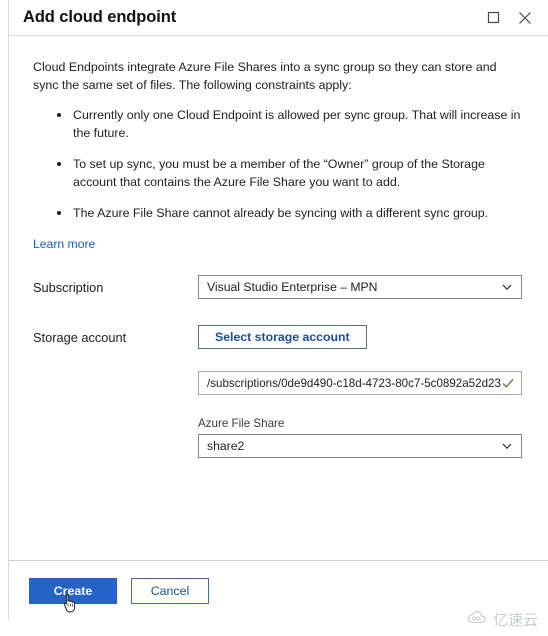 The image size is (548, 636). I want to click on subscription-select: Visual Studio Enterprise – MPN, so click(360, 287).